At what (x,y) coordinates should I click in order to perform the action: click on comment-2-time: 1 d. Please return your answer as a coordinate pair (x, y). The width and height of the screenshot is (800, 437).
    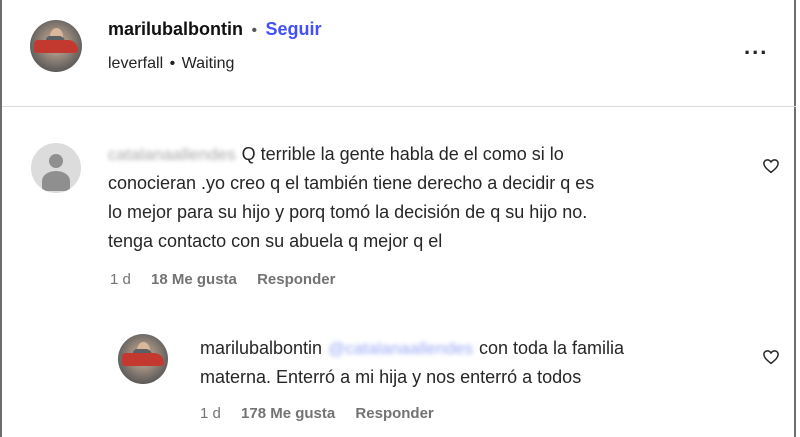
    Looking at the image, I should click on (210, 413).